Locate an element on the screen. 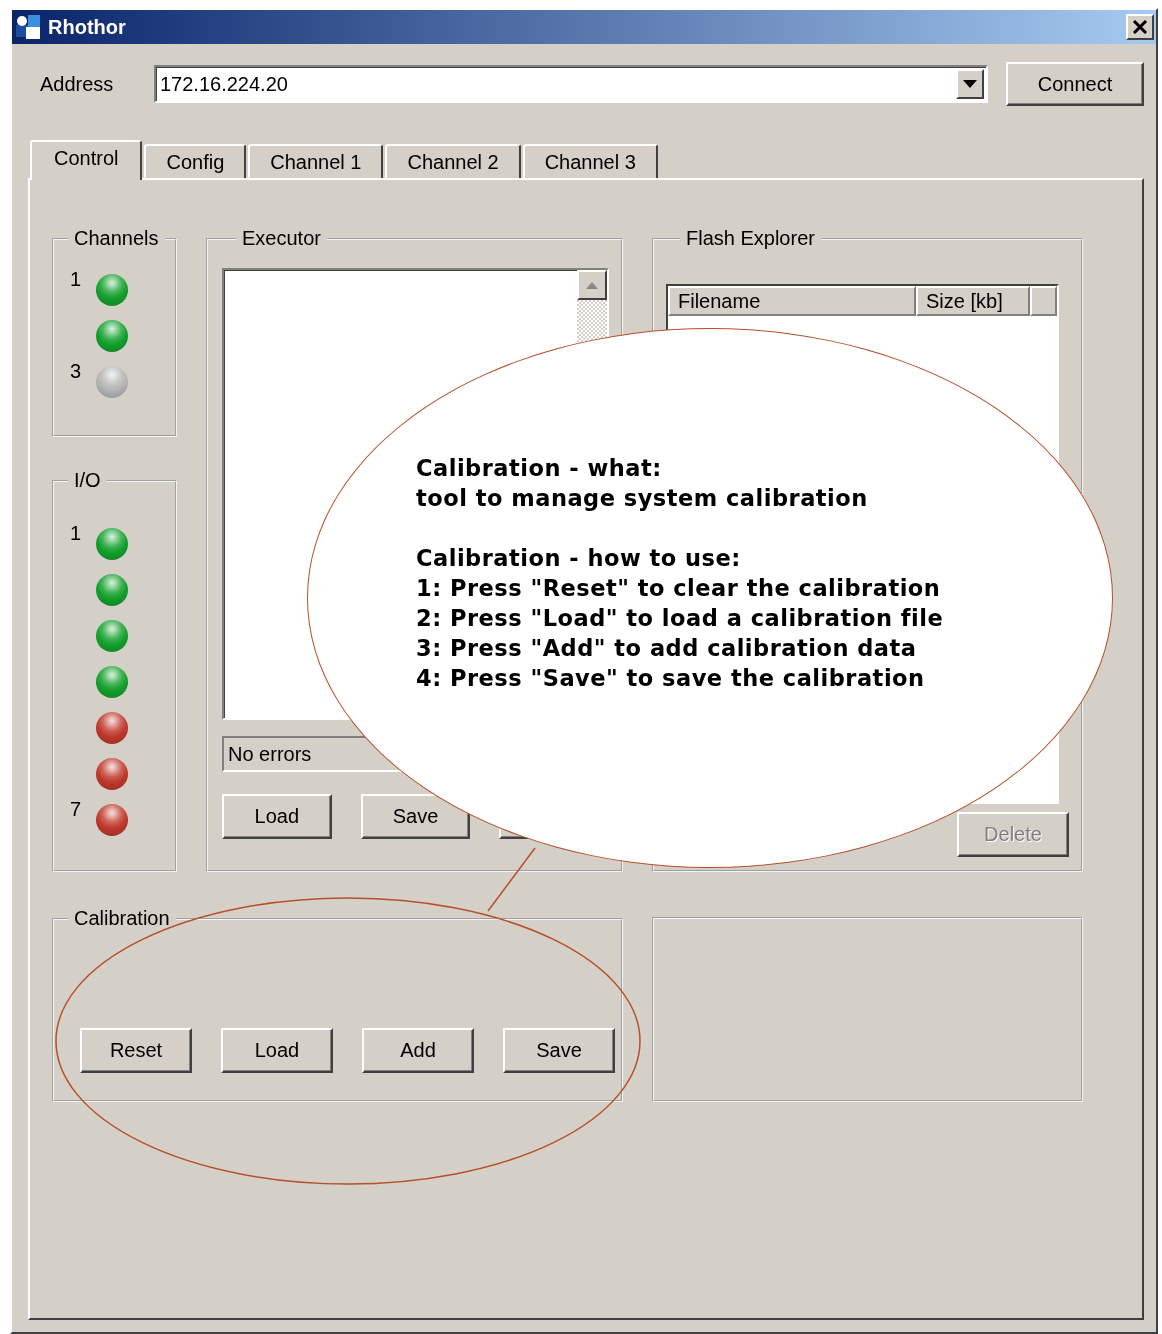 The image size is (1162, 1334). callout-text: 3: Press "Add" to add calibration data is located at coordinates (667, 648).